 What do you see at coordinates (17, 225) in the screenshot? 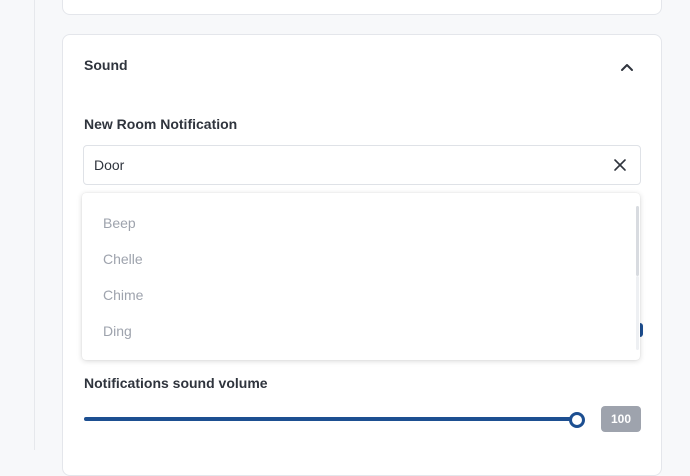
I see `left-rail` at bounding box center [17, 225].